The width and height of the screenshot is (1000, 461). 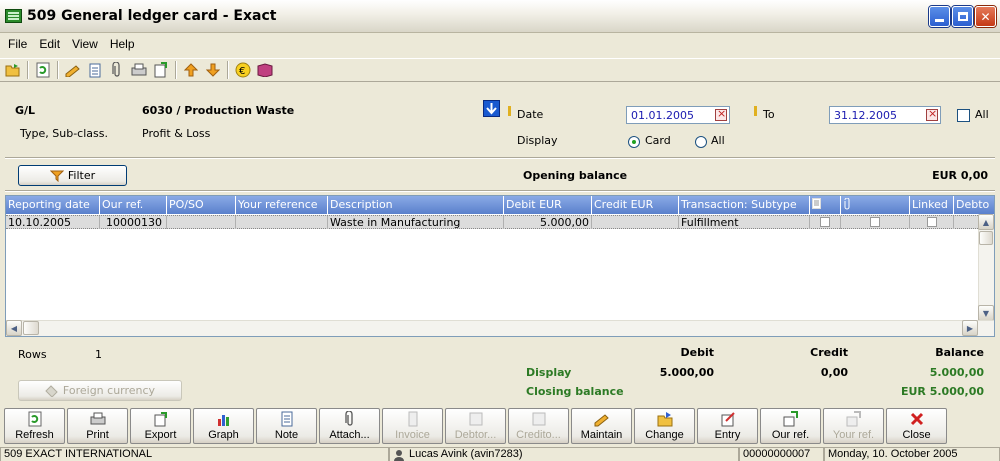 I want to click on note-button: Note, so click(x=286, y=426).